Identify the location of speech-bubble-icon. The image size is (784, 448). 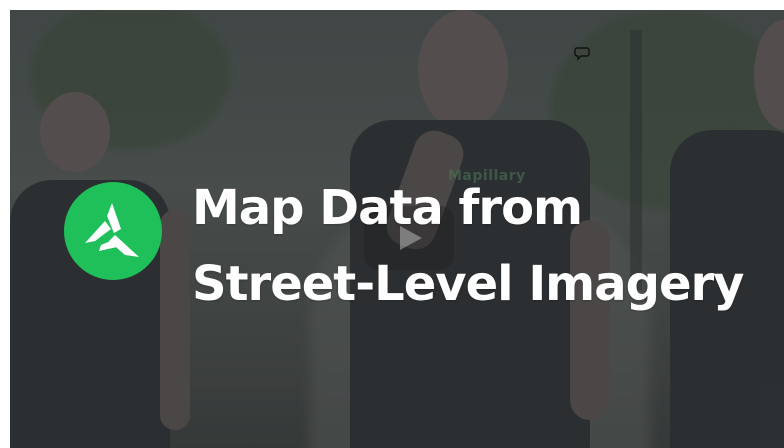
(582, 54).